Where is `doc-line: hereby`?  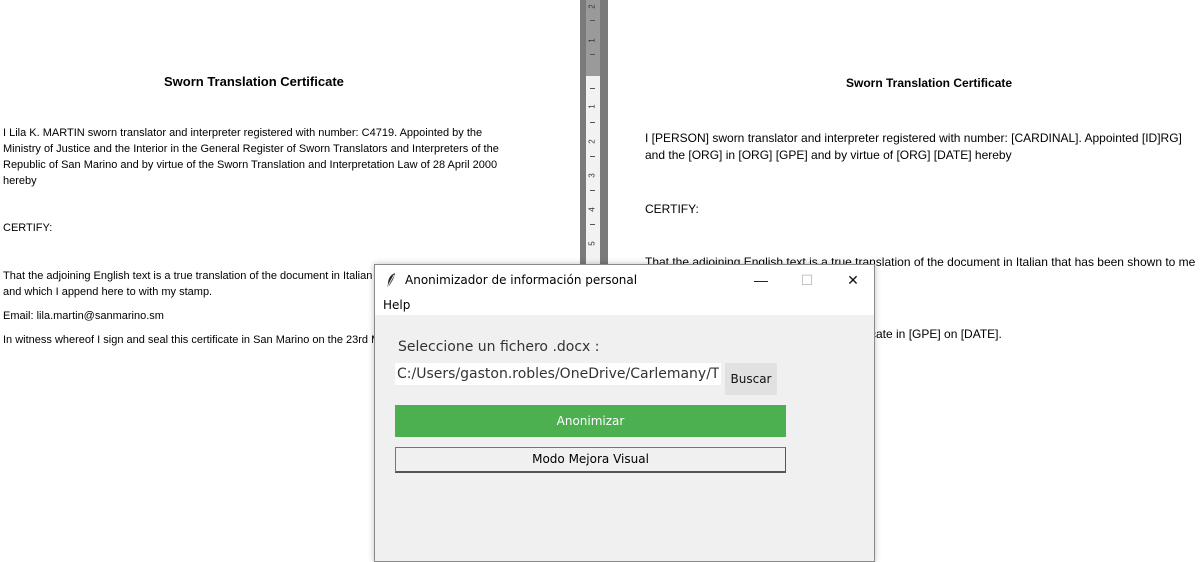 doc-line: hereby is located at coordinates (20, 181).